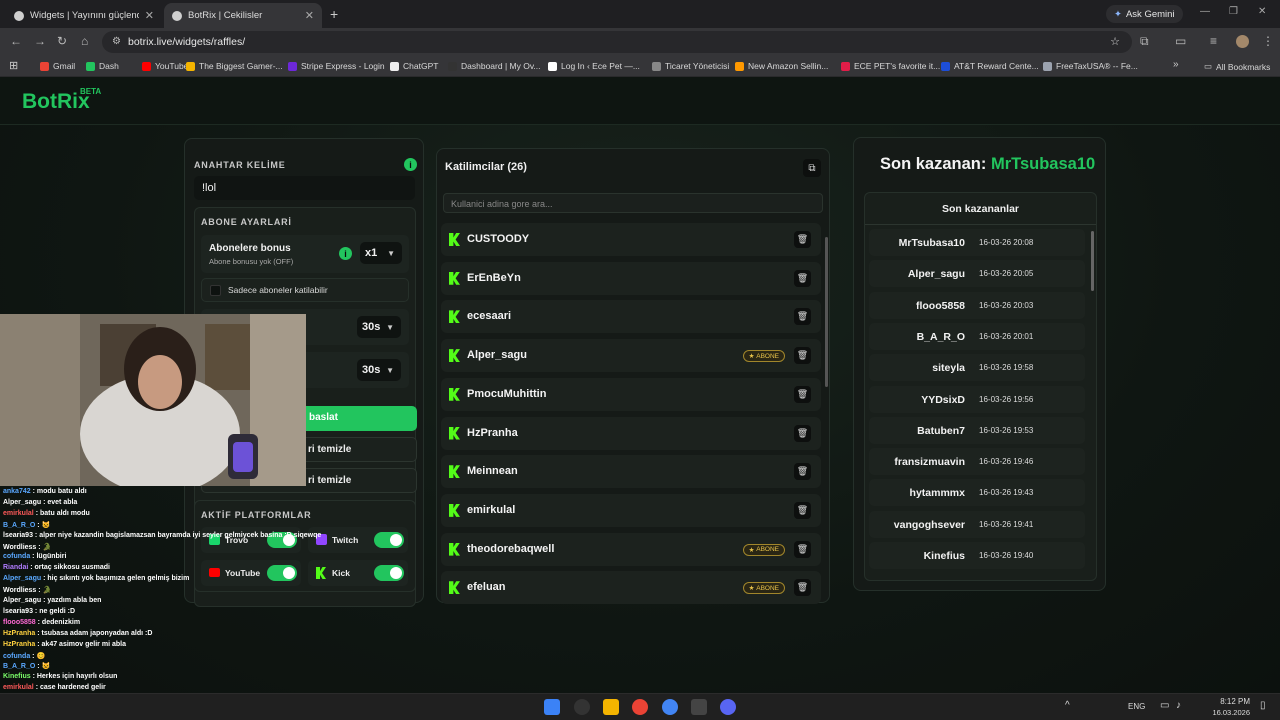 The image size is (1280, 720). What do you see at coordinates (690, 66) in the screenshot?
I see `bookmark-item: Ticaret Yöneticisi` at bounding box center [690, 66].